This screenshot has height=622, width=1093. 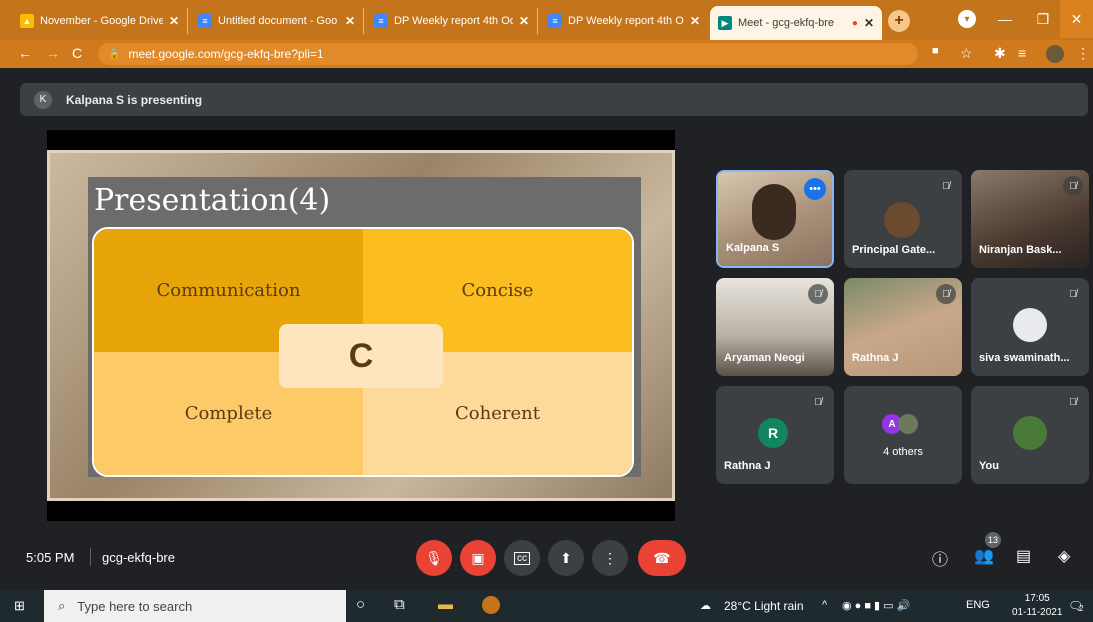 What do you see at coordinates (993, 540) in the screenshot?
I see `people-count-badge: 13` at bounding box center [993, 540].